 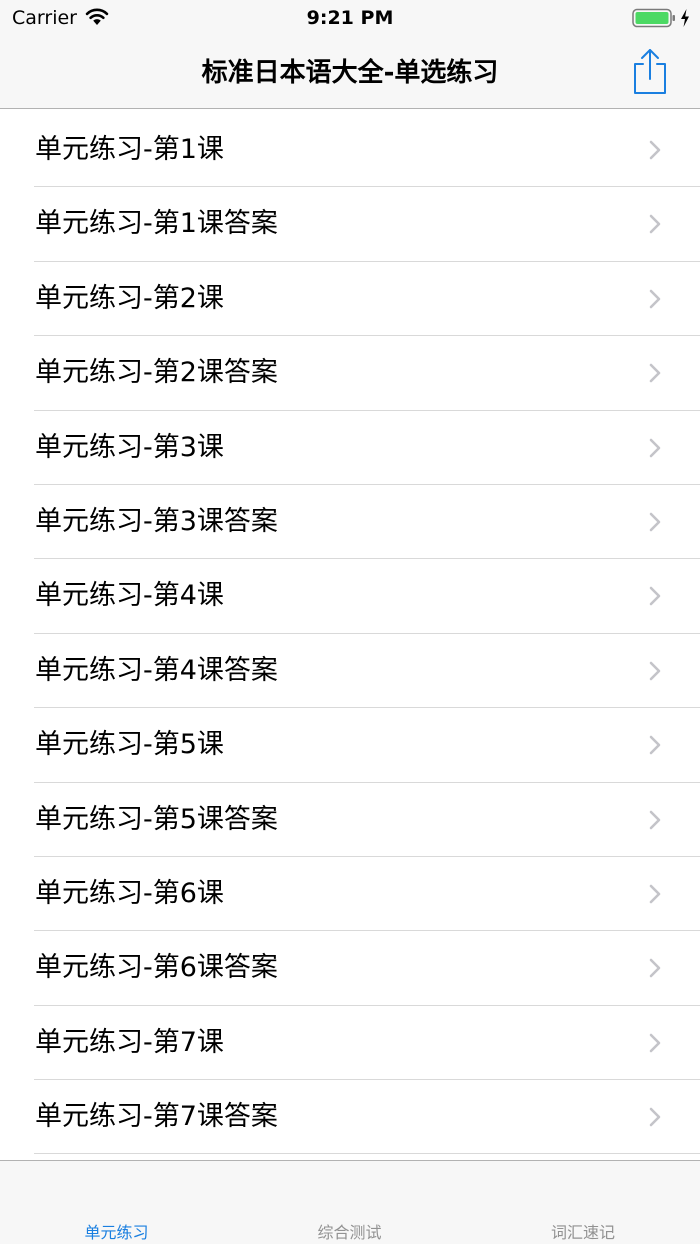 What do you see at coordinates (350, 894) in the screenshot?
I see `list-item: 单元练习-第6课` at bounding box center [350, 894].